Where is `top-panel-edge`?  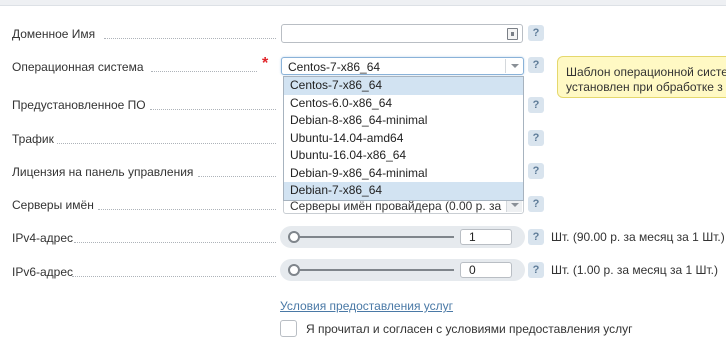
top-panel-edge is located at coordinates (363, 3).